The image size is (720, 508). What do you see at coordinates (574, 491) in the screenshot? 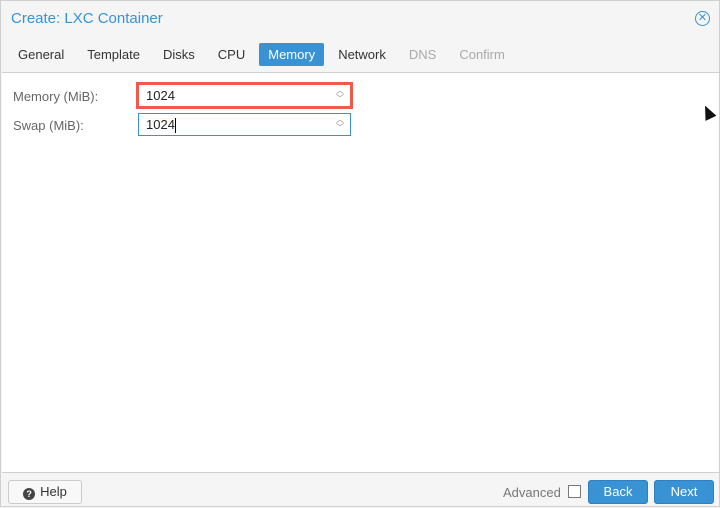
I see `advanced-checkbox` at bounding box center [574, 491].